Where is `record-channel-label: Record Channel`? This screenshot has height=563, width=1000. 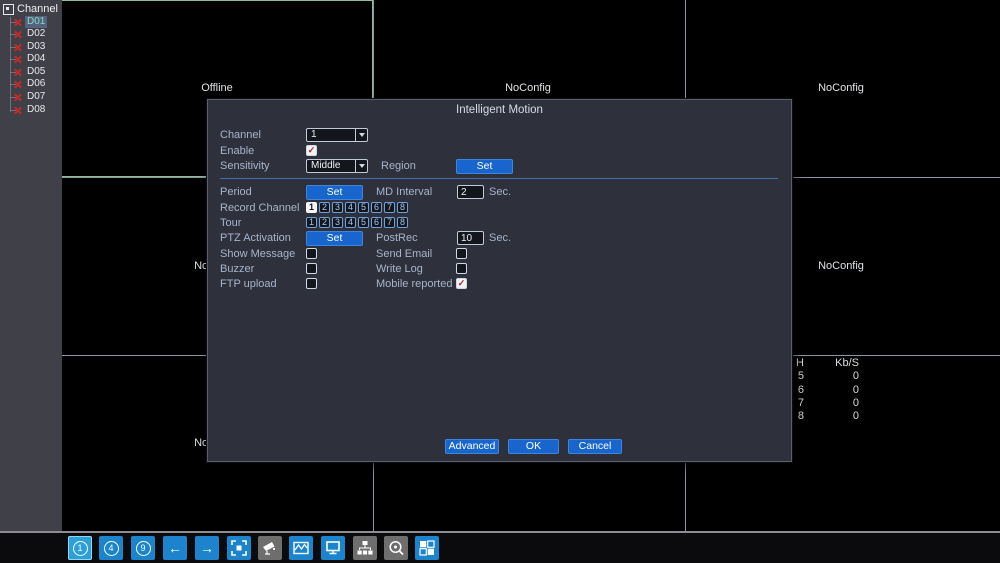
record-channel-label: Record Channel is located at coordinates (260, 208).